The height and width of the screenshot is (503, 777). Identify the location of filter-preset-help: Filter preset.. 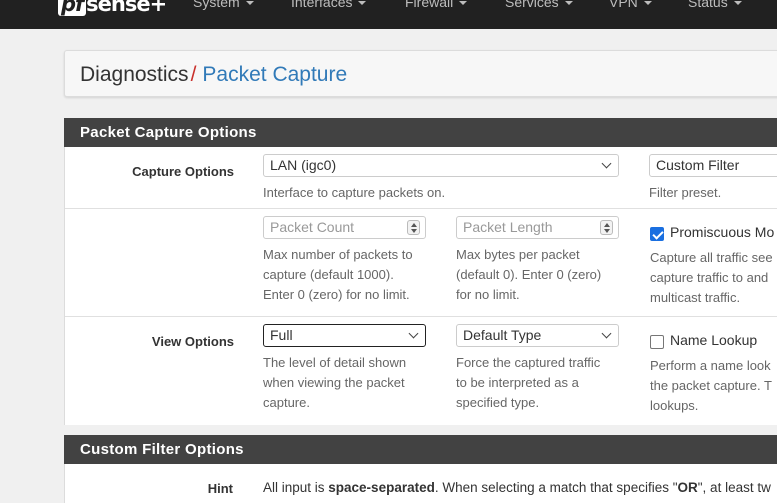
(685, 192).